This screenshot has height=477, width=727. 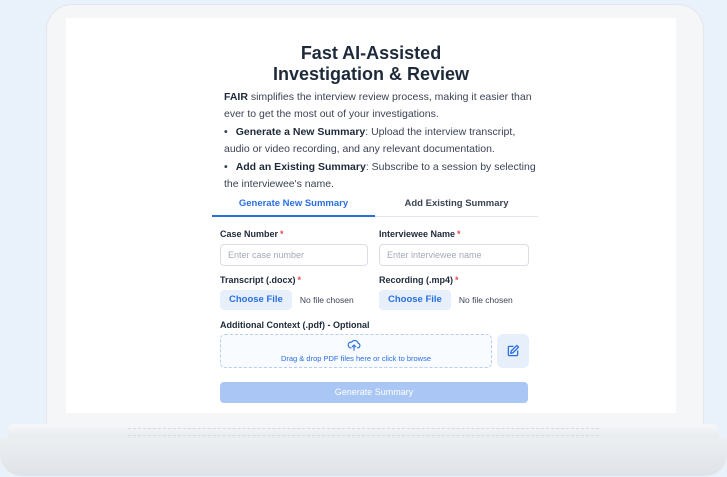 I want to click on generate-summary-button: Generate Summary, so click(x=374, y=392).